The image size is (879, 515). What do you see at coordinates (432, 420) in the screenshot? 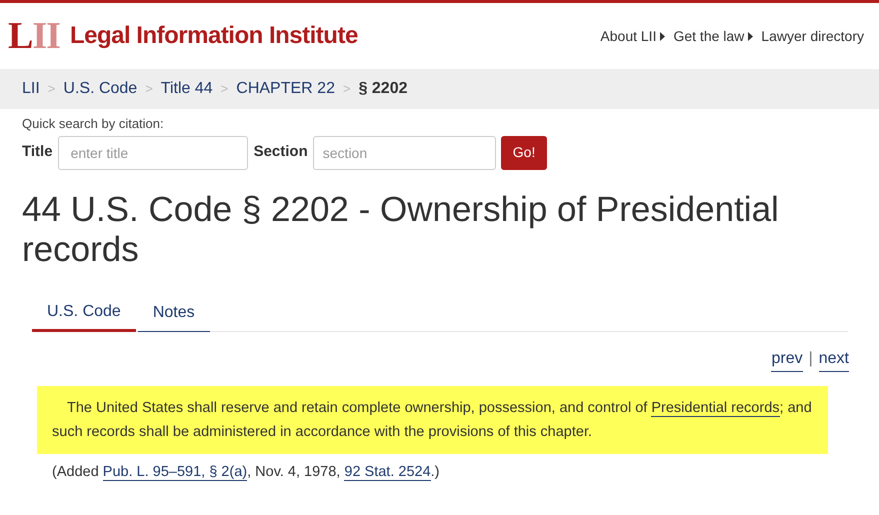
I see `statute-text: The United States shall reserve and retain complete ownership, possession, and control of Presidential records; and such records shall be administered in accordance with the provisions of this chapter.` at bounding box center [432, 420].